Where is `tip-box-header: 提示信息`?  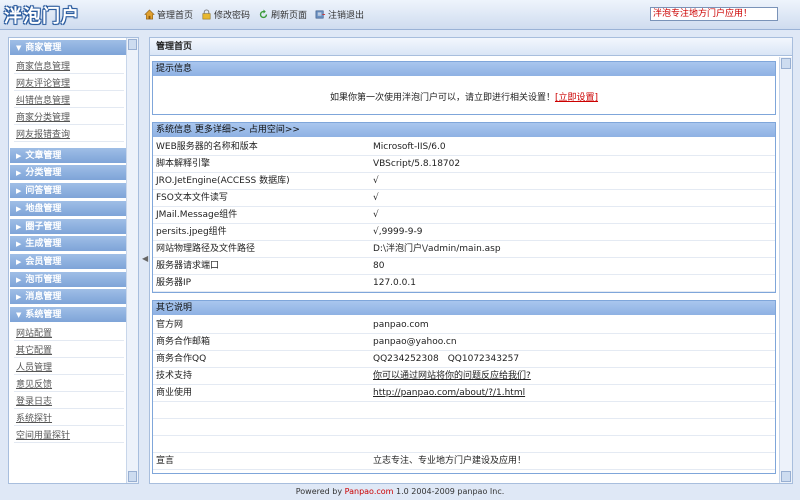
tip-box-header: 提示信息 is located at coordinates (464, 69).